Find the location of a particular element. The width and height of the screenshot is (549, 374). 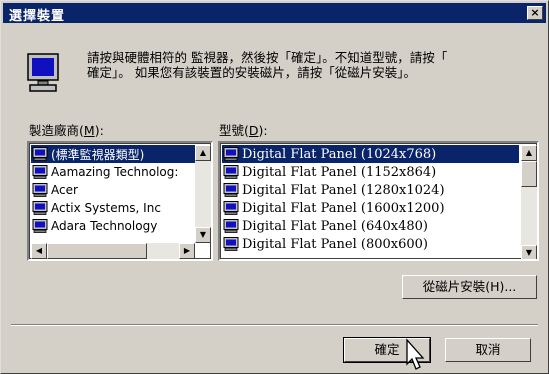

list-item: Adara Technology is located at coordinates (113, 226).